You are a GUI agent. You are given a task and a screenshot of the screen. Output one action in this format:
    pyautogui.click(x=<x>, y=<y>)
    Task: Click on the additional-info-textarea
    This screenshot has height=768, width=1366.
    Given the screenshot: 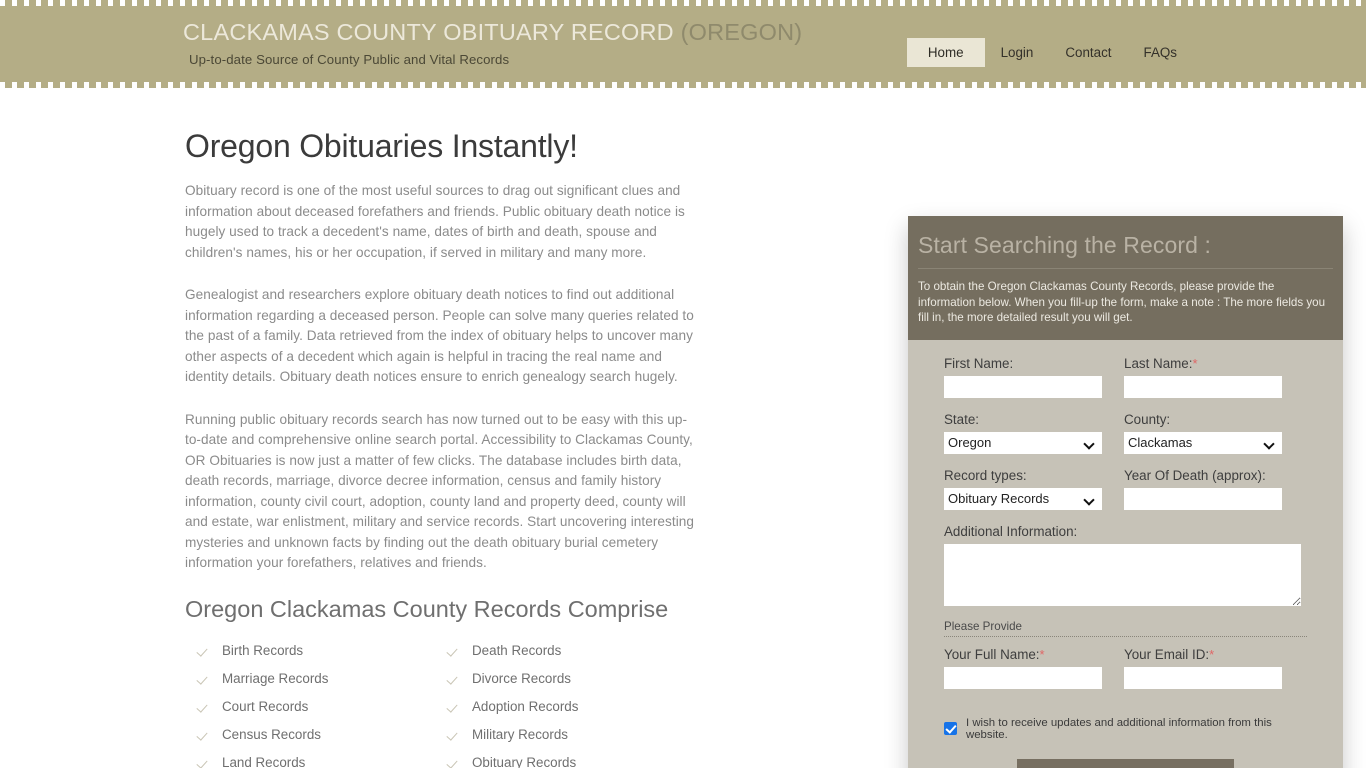 What is the action you would take?
    pyautogui.click(x=1122, y=574)
    